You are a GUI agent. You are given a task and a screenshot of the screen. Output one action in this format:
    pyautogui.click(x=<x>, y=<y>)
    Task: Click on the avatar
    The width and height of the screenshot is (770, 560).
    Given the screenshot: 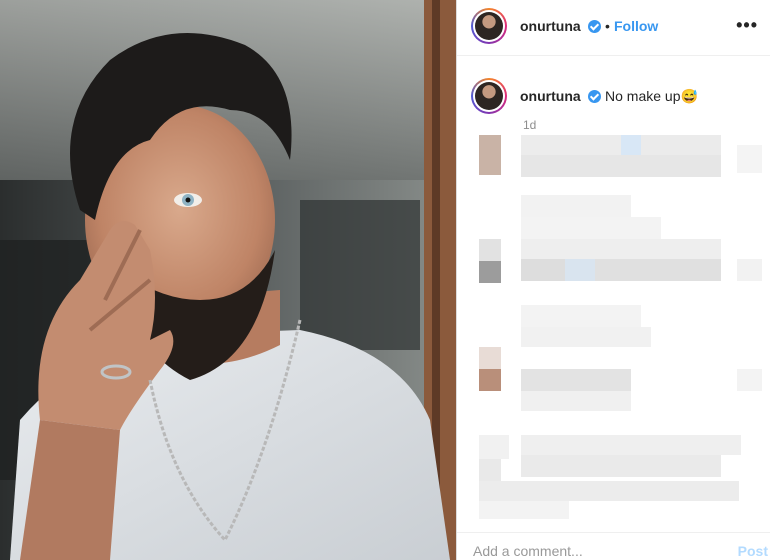 What is the action you would take?
    pyautogui.click(x=489, y=26)
    